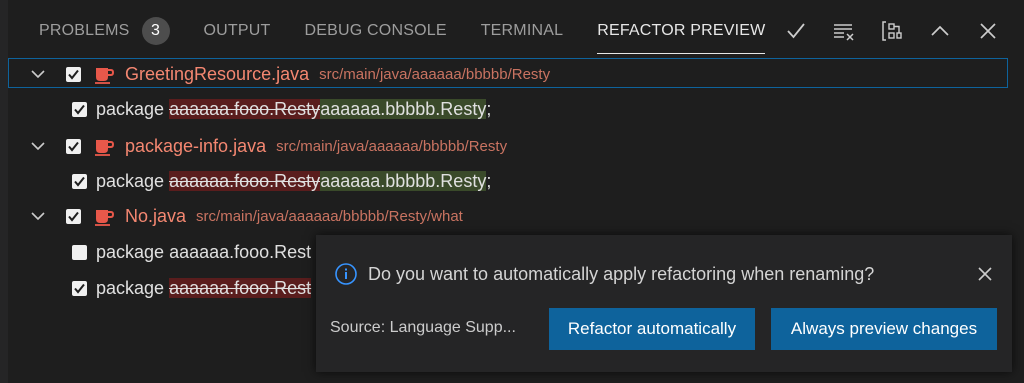 The width and height of the screenshot is (1024, 383). I want to click on always-preview-changes-button: Always preview changes, so click(884, 329).